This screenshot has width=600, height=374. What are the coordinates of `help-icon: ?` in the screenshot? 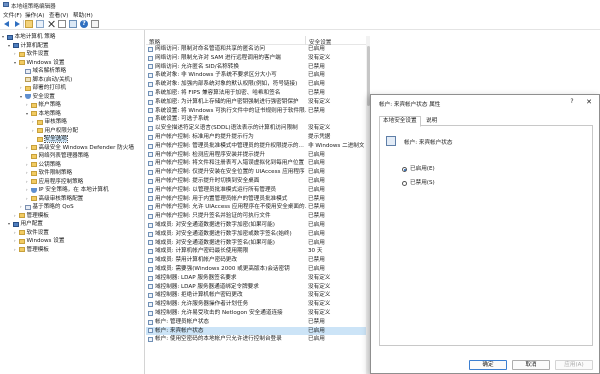 It's located at (84, 24).